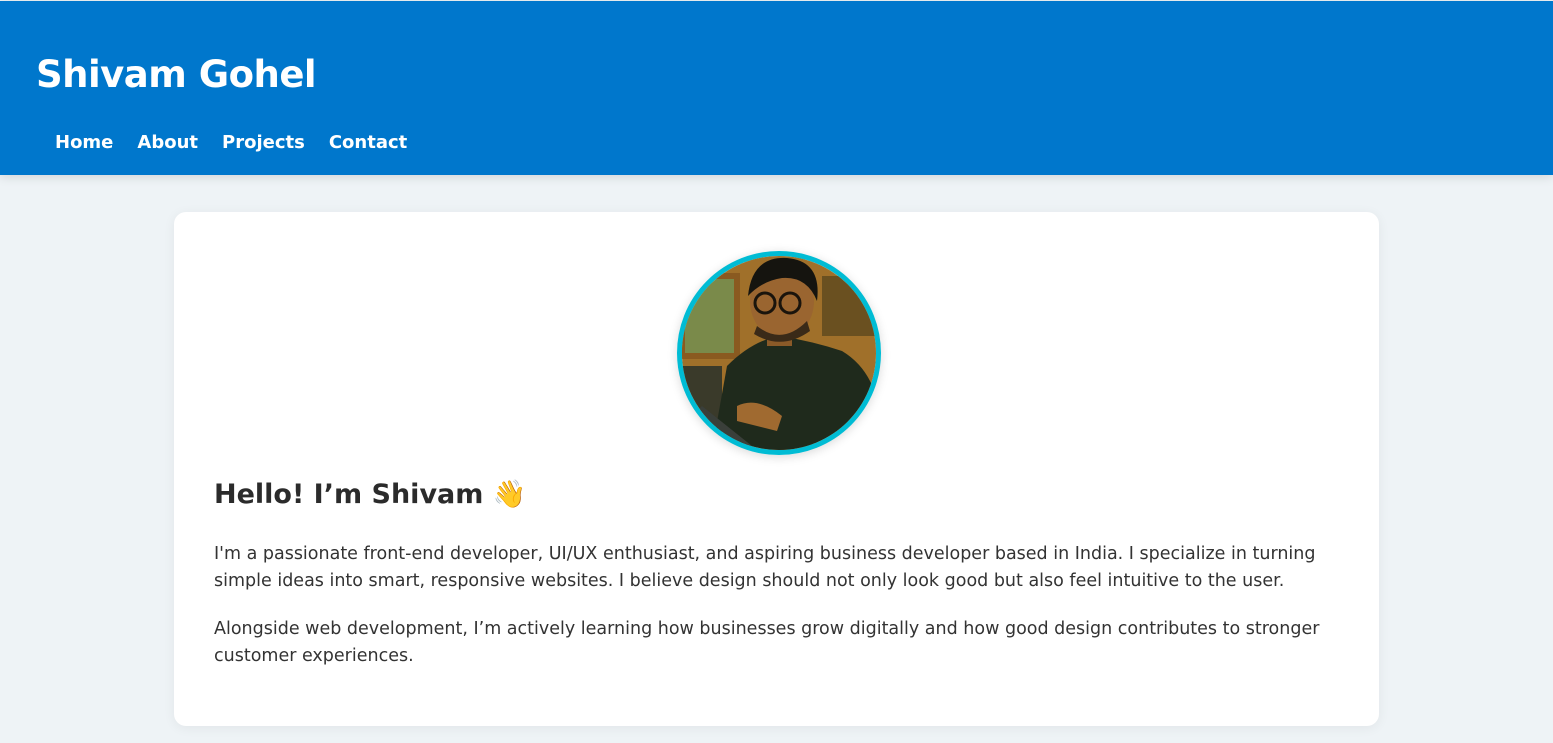  Describe the element at coordinates (368, 142) in the screenshot. I see `nav-contact: Contact` at that location.